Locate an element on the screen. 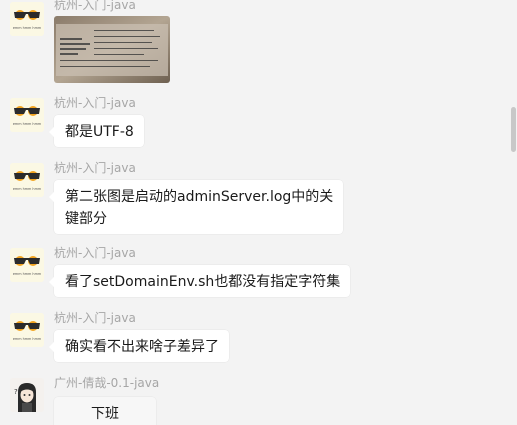 This screenshot has width=517, height=425. image-message-thumbnail is located at coordinates (112, 49).